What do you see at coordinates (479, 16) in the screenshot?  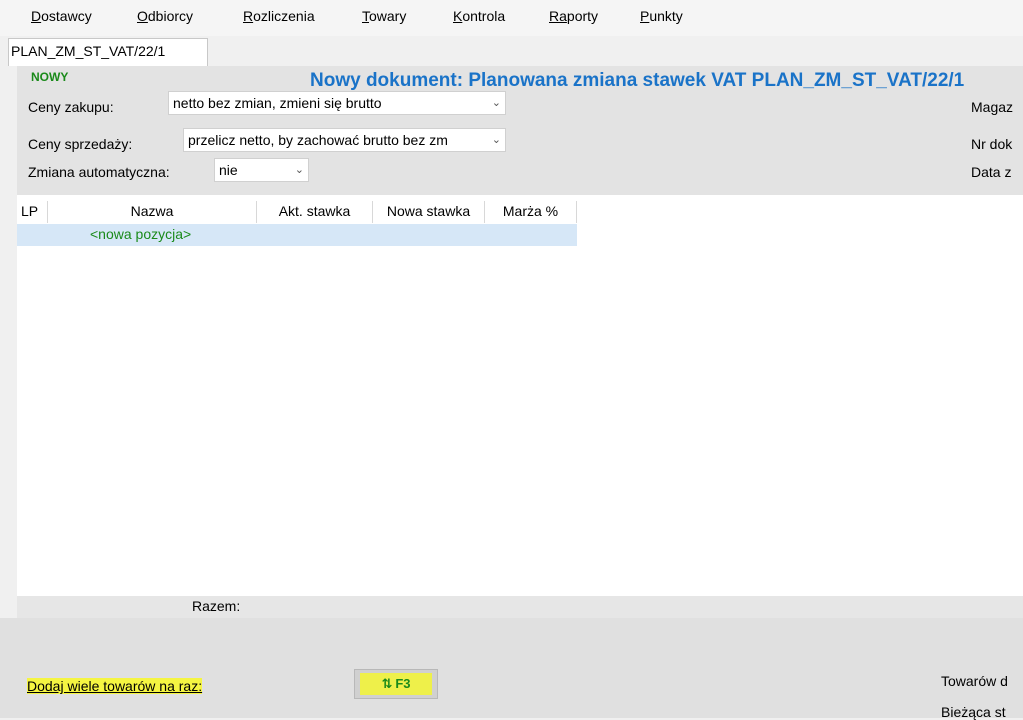 I see `menu-kontrola: Kontrola` at bounding box center [479, 16].